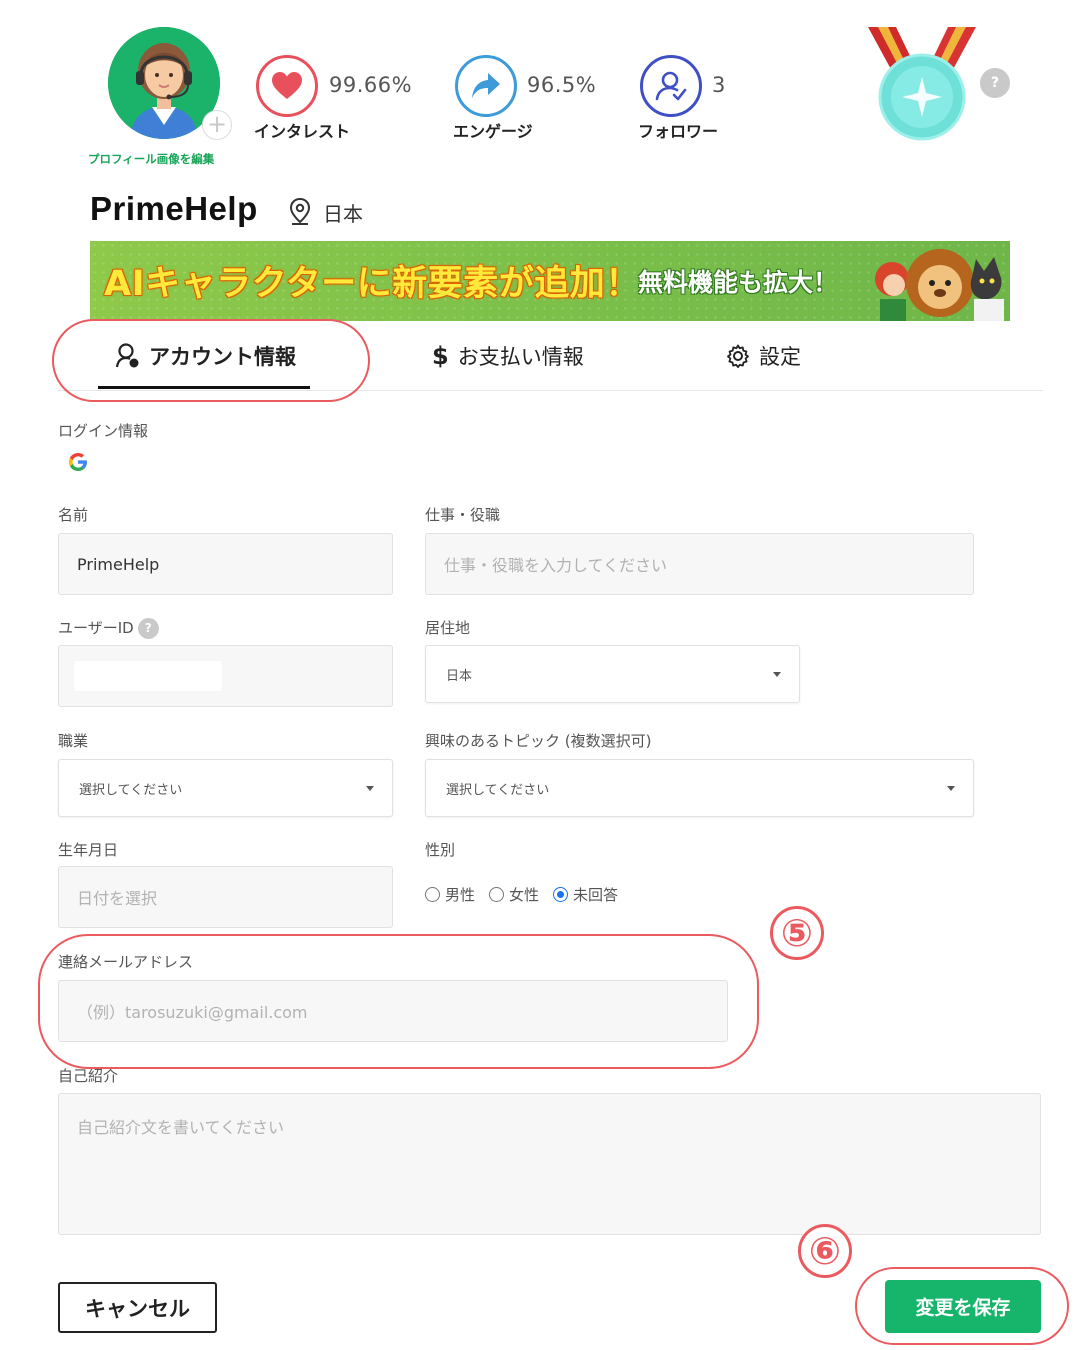 The width and height of the screenshot is (1080, 1350). What do you see at coordinates (738, 356) in the screenshot?
I see `gear-icon` at bounding box center [738, 356].